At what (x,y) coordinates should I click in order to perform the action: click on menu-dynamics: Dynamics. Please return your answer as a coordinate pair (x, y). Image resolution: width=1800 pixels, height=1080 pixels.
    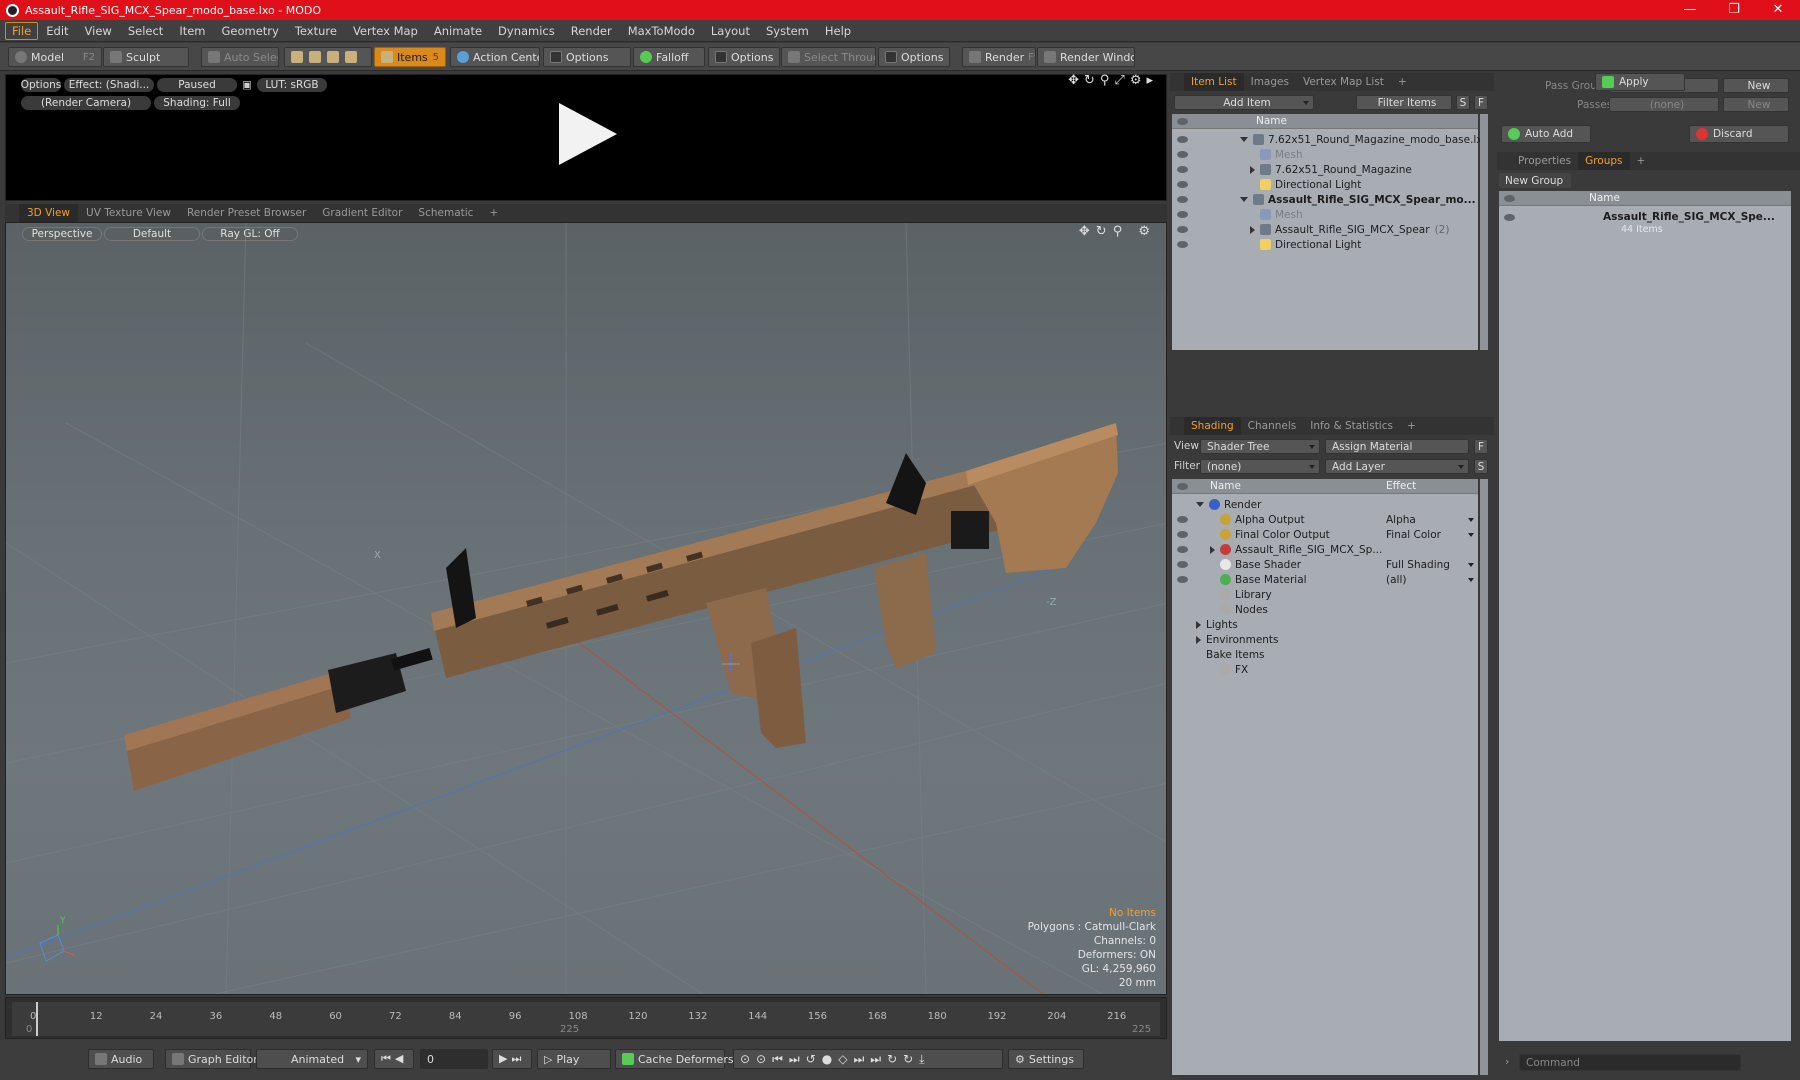
    Looking at the image, I should click on (526, 31).